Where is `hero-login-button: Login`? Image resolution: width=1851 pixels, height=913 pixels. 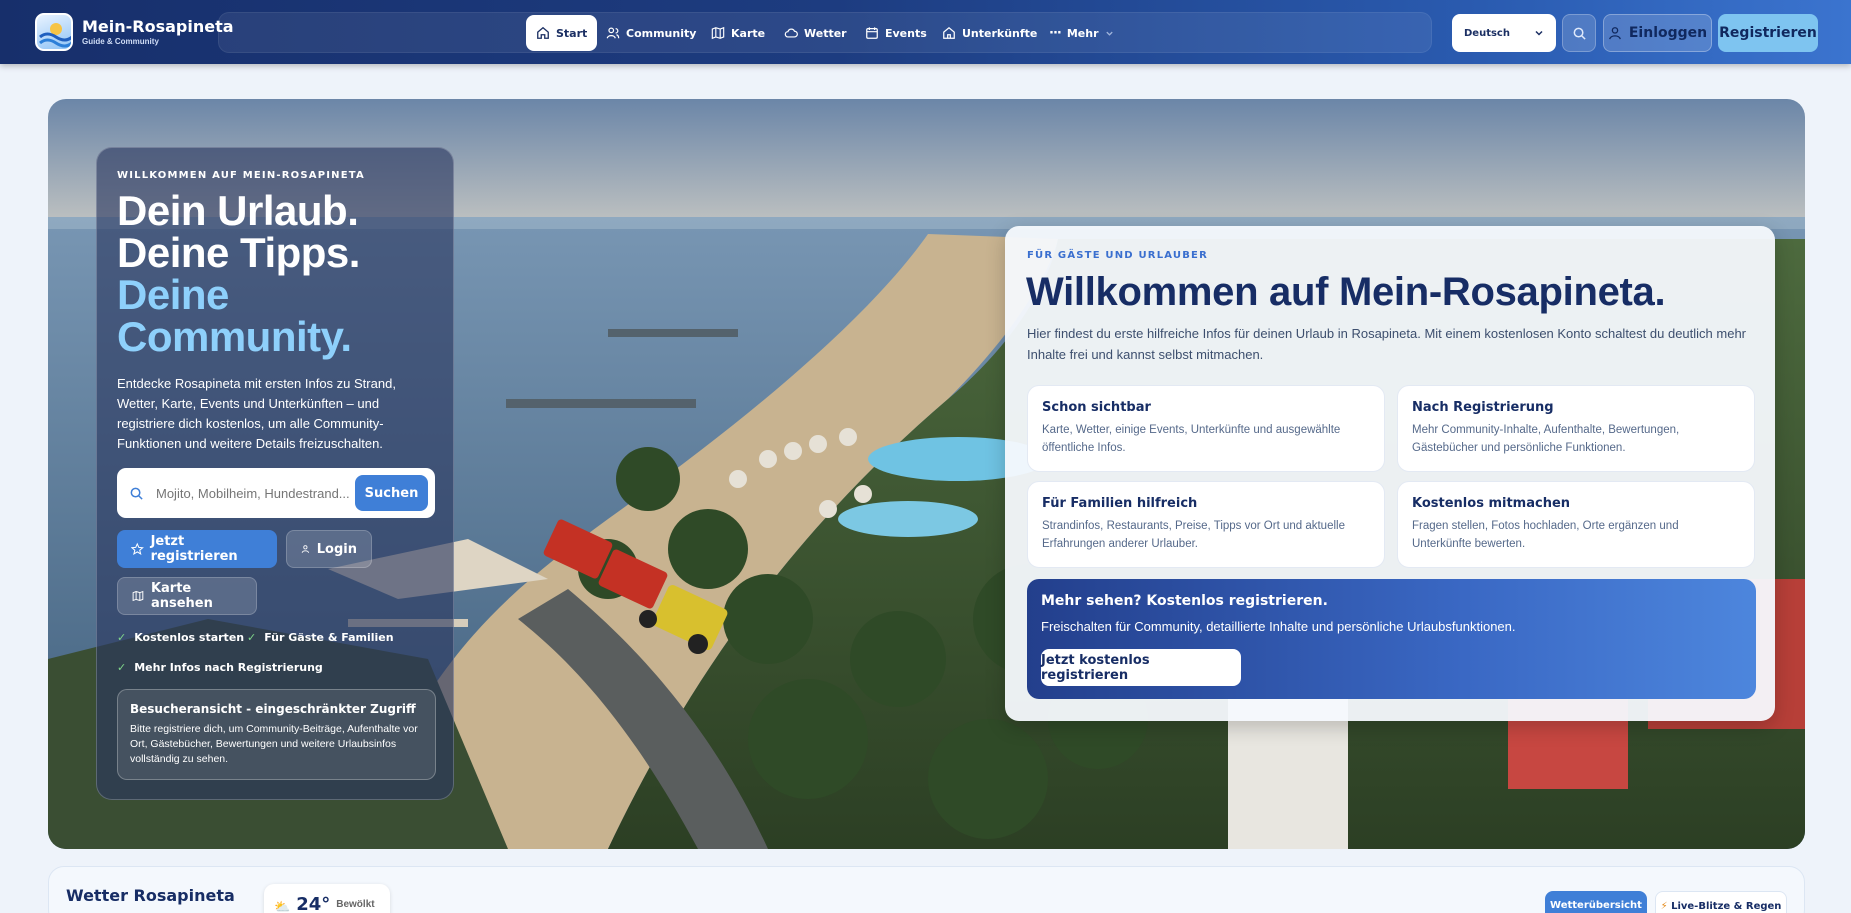
hero-login-button: Login is located at coordinates (329, 549).